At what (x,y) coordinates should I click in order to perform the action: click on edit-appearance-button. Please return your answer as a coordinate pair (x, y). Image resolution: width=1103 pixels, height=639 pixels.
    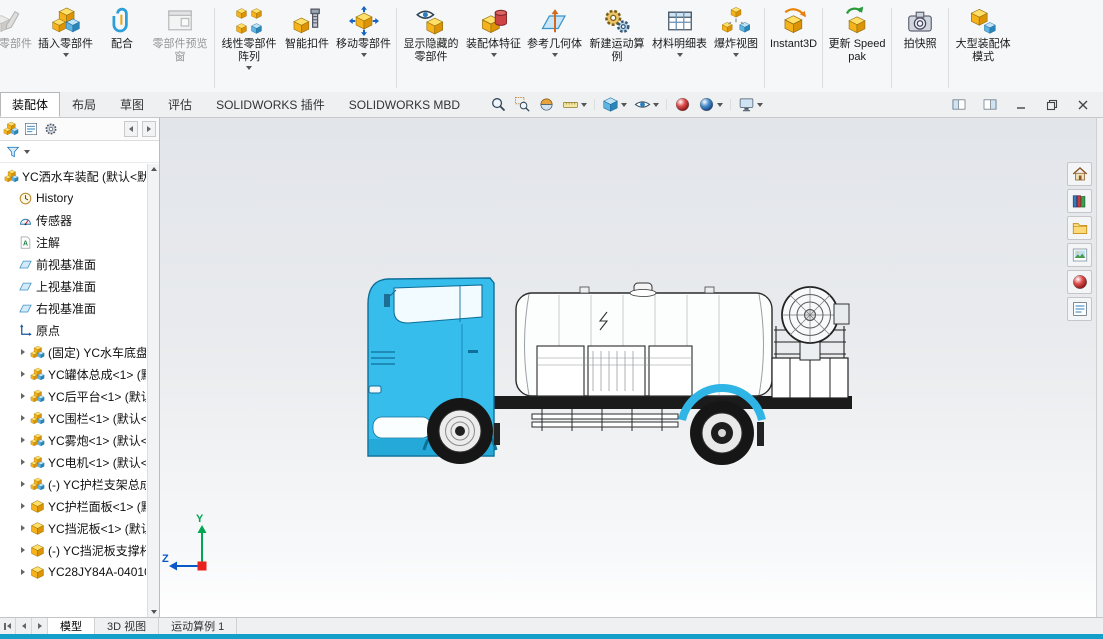
    Looking at the image, I should click on (682, 104).